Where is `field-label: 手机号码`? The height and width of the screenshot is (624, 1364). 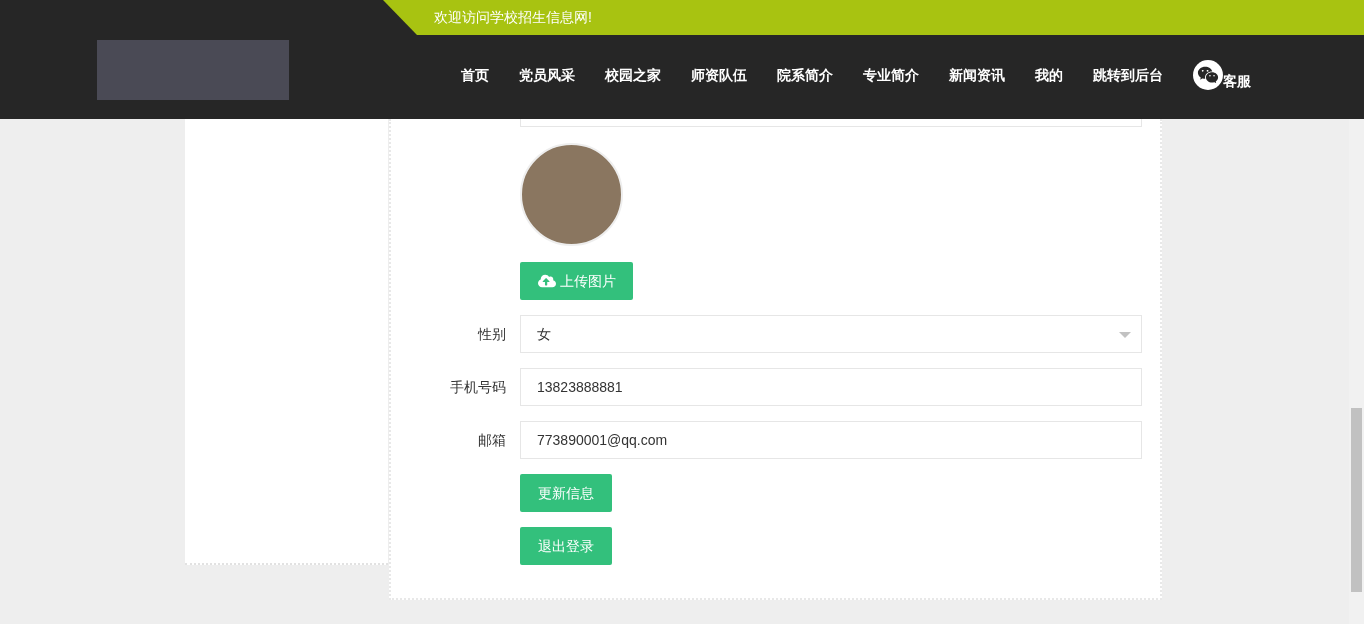 field-label: 手机号码 is located at coordinates (477, 387).